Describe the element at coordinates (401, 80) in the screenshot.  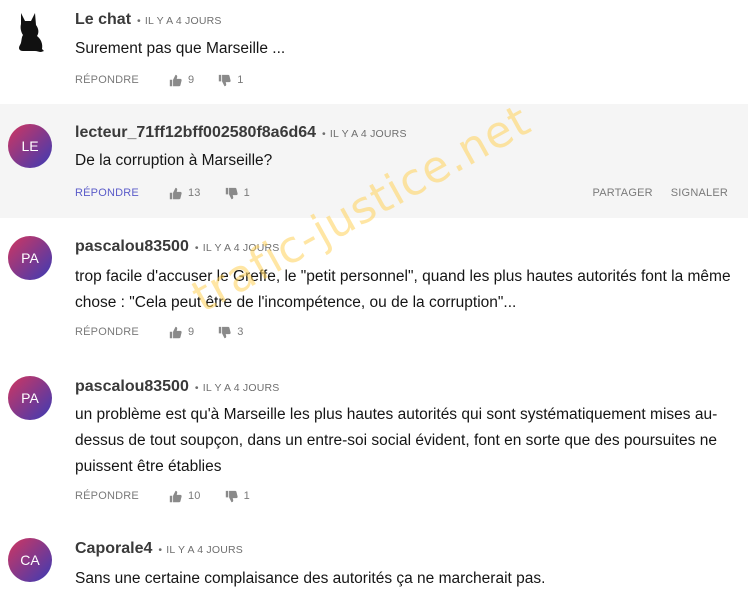
I see `comment-actions: RÉPONDRE 9 1` at that location.